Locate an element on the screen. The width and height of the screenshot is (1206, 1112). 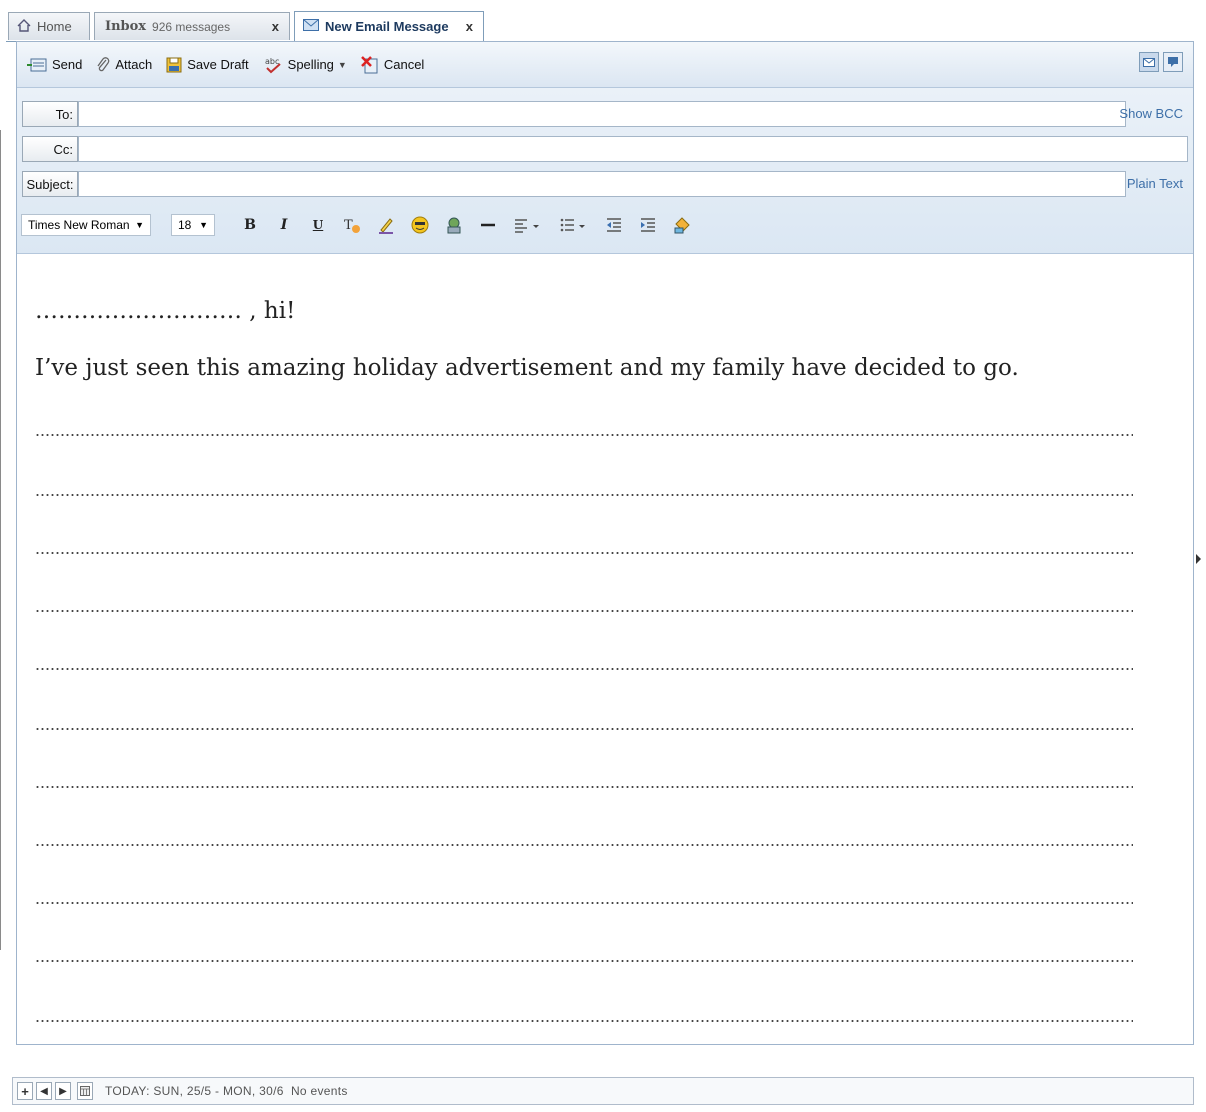
cancel-button: Cancel is located at coordinates (392, 64).